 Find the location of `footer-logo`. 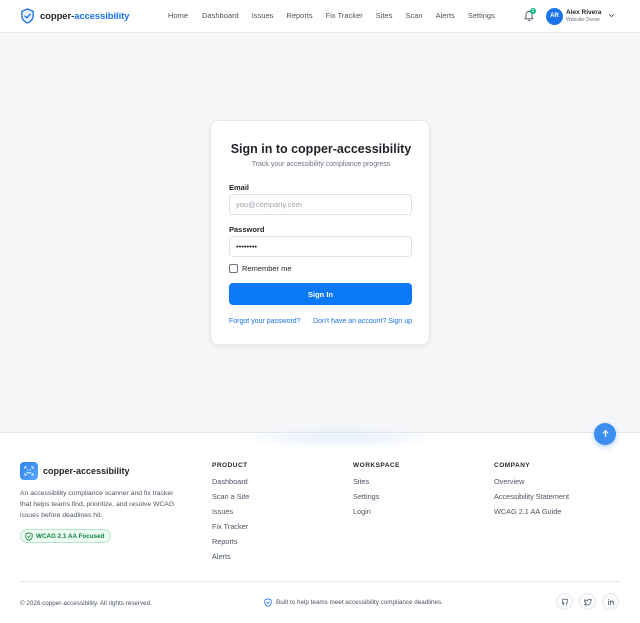

footer-logo is located at coordinates (29, 471).